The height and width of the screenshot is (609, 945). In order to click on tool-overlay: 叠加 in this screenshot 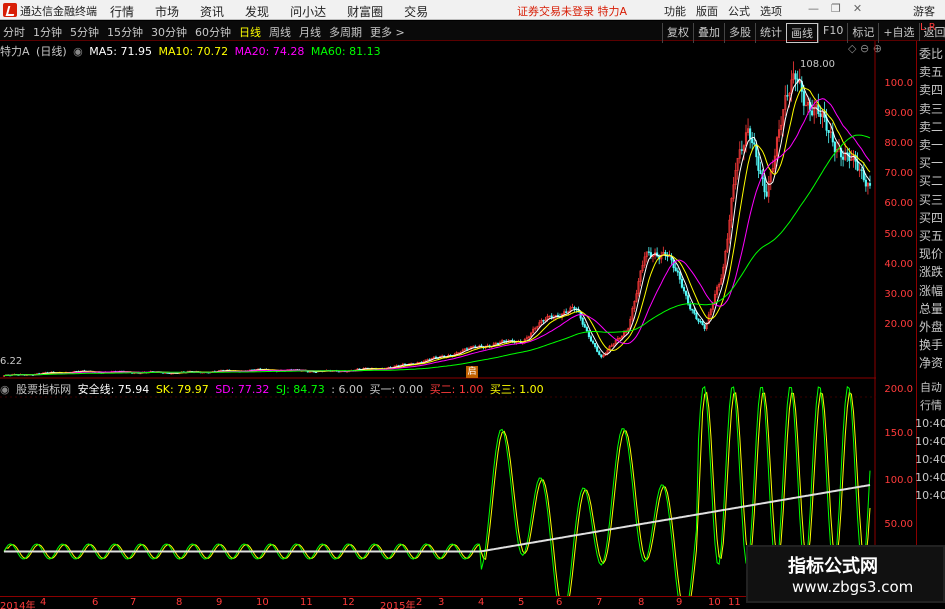, I will do `click(708, 33)`.